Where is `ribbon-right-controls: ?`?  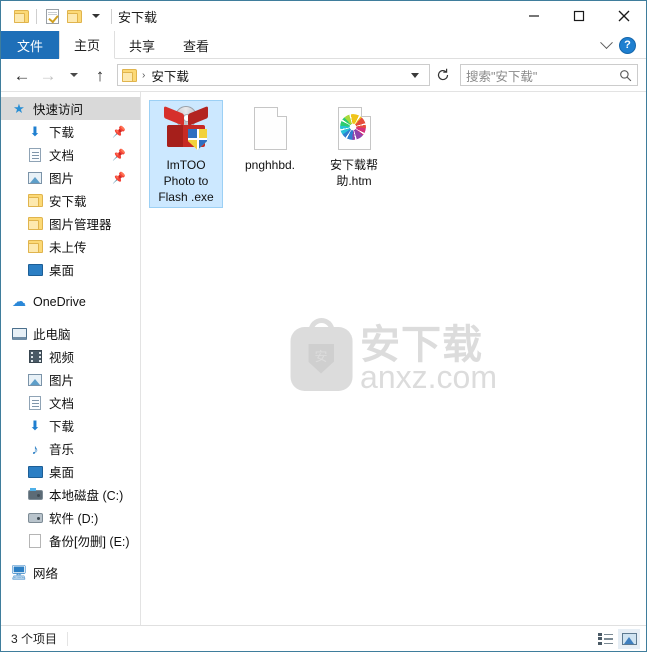 ribbon-right-controls: ? is located at coordinates (621, 45).